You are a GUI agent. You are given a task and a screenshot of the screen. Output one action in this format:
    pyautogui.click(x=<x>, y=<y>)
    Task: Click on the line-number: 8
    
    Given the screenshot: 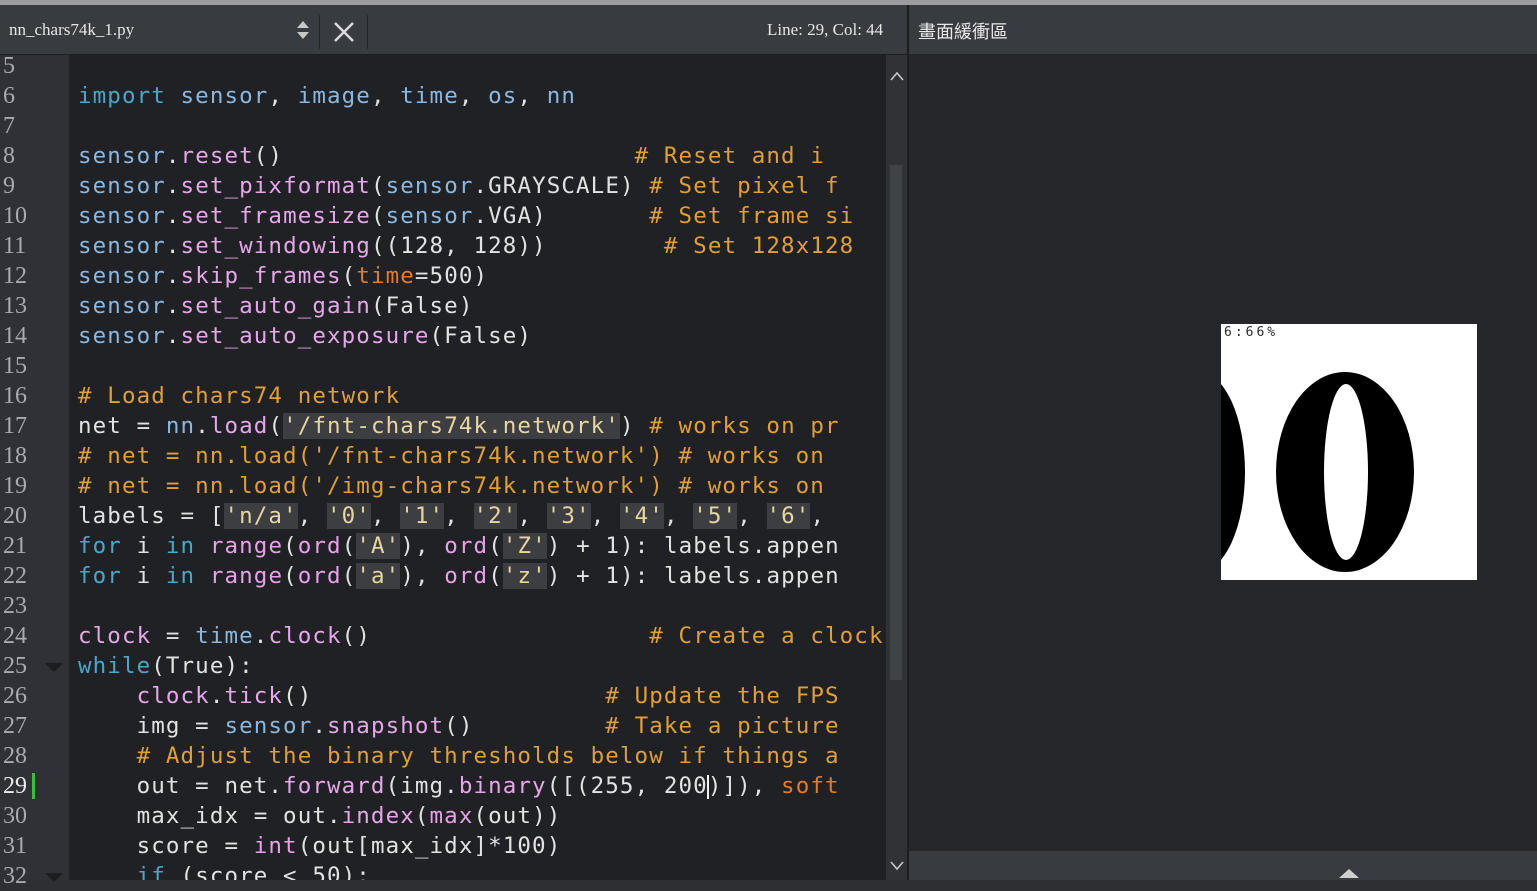 What is the action you would take?
    pyautogui.click(x=9, y=156)
    